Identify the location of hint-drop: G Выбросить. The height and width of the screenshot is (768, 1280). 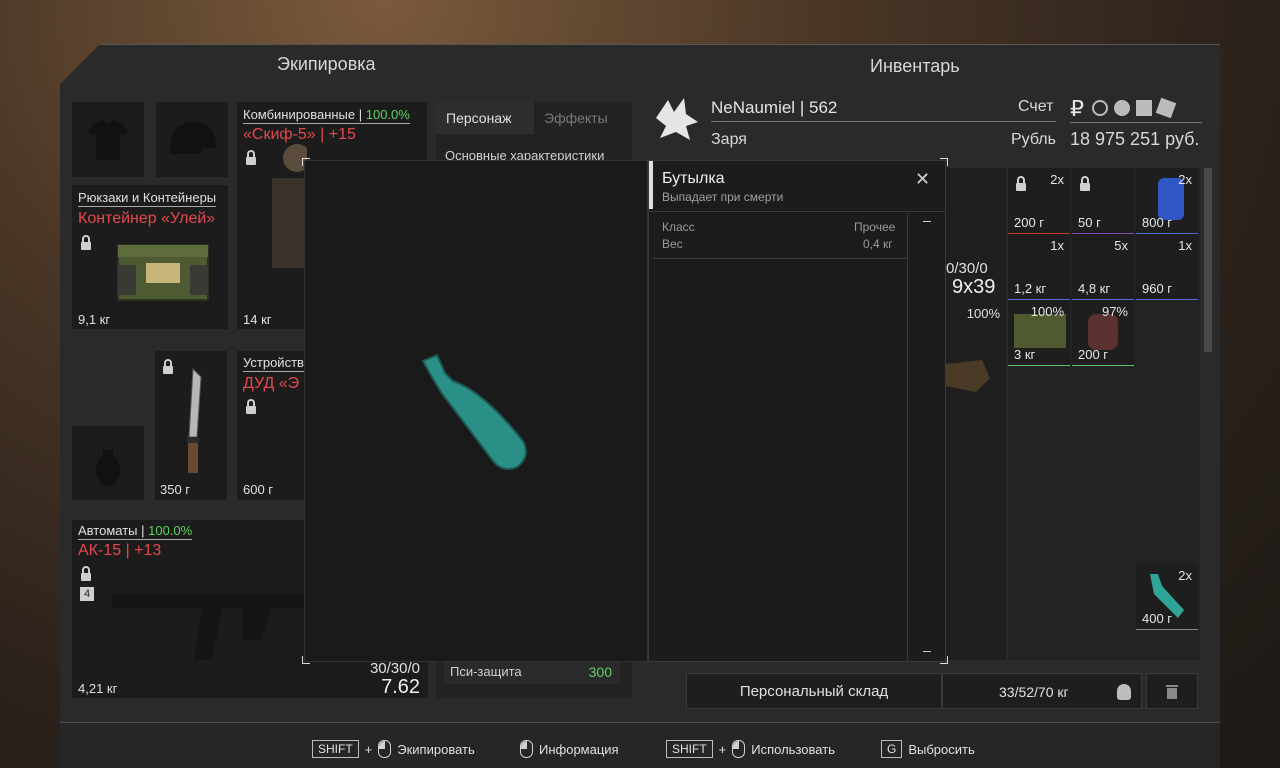
(928, 749).